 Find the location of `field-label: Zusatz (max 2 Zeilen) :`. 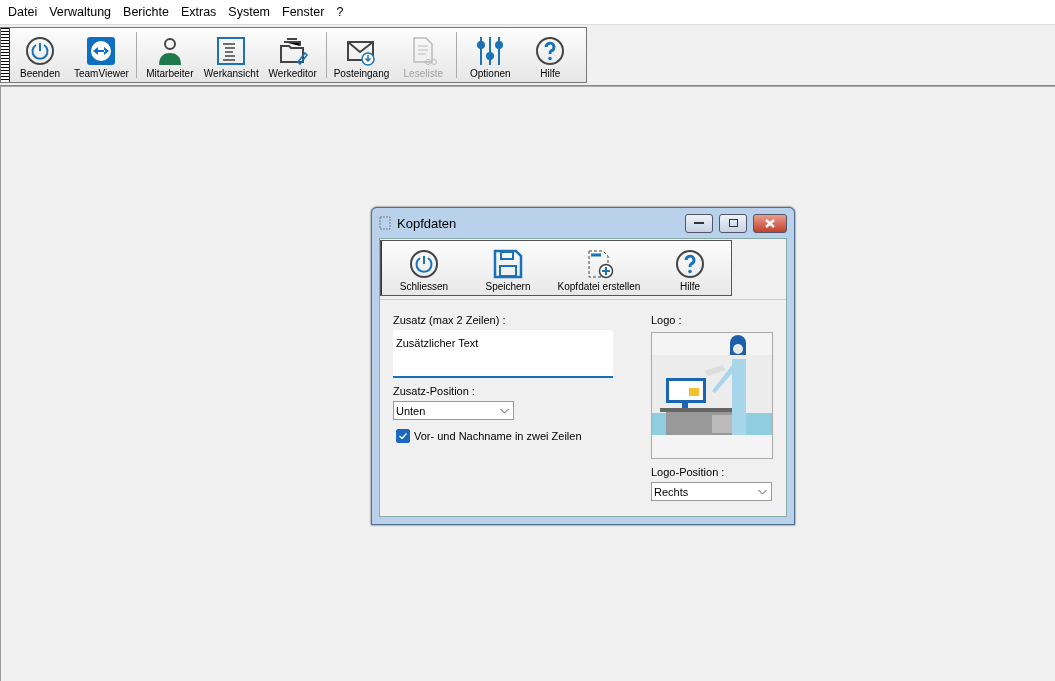

field-label: Zusatz (max 2 Zeilen) : is located at coordinates (450, 320).